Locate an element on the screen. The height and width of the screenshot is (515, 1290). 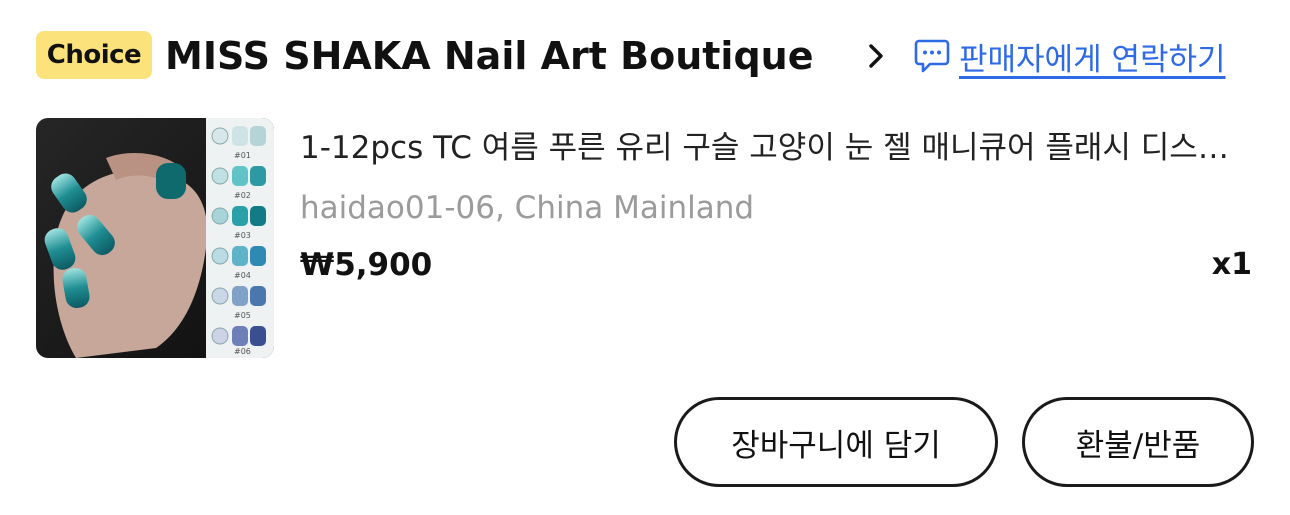
chevron-right-icon is located at coordinates (876, 56).